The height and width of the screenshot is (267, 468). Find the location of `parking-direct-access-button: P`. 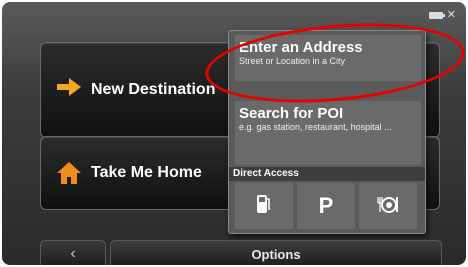

parking-direct-access-button: P is located at coordinates (326, 206).